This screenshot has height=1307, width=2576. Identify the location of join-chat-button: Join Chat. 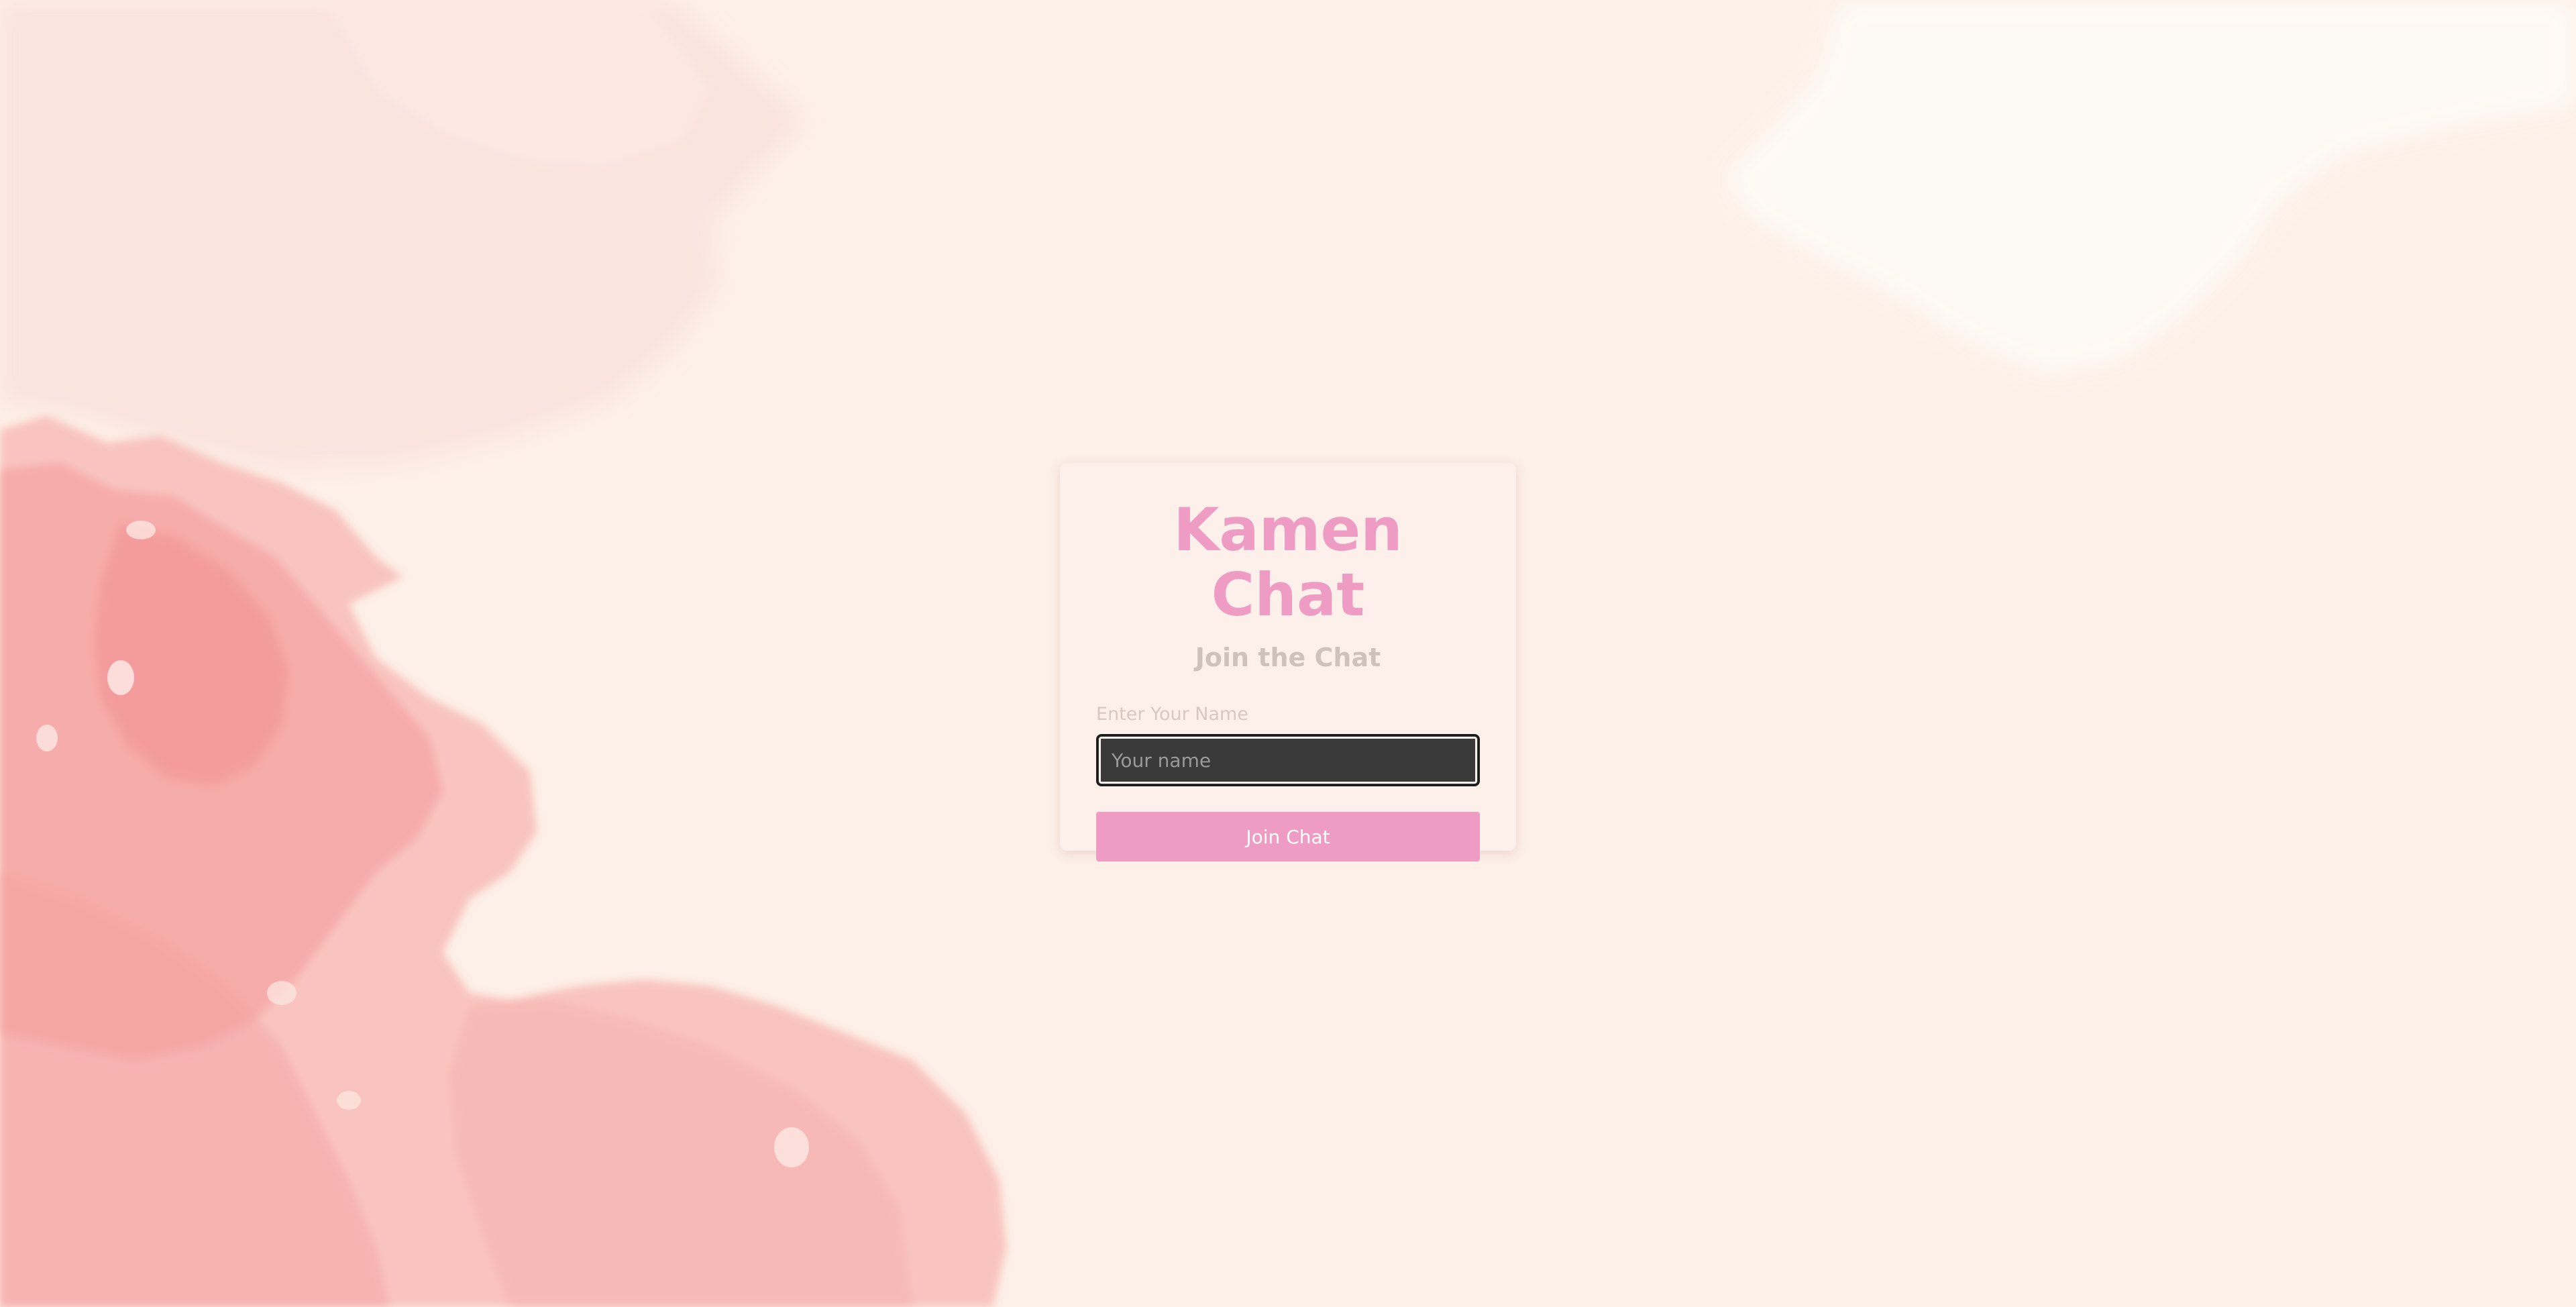
(1288, 837).